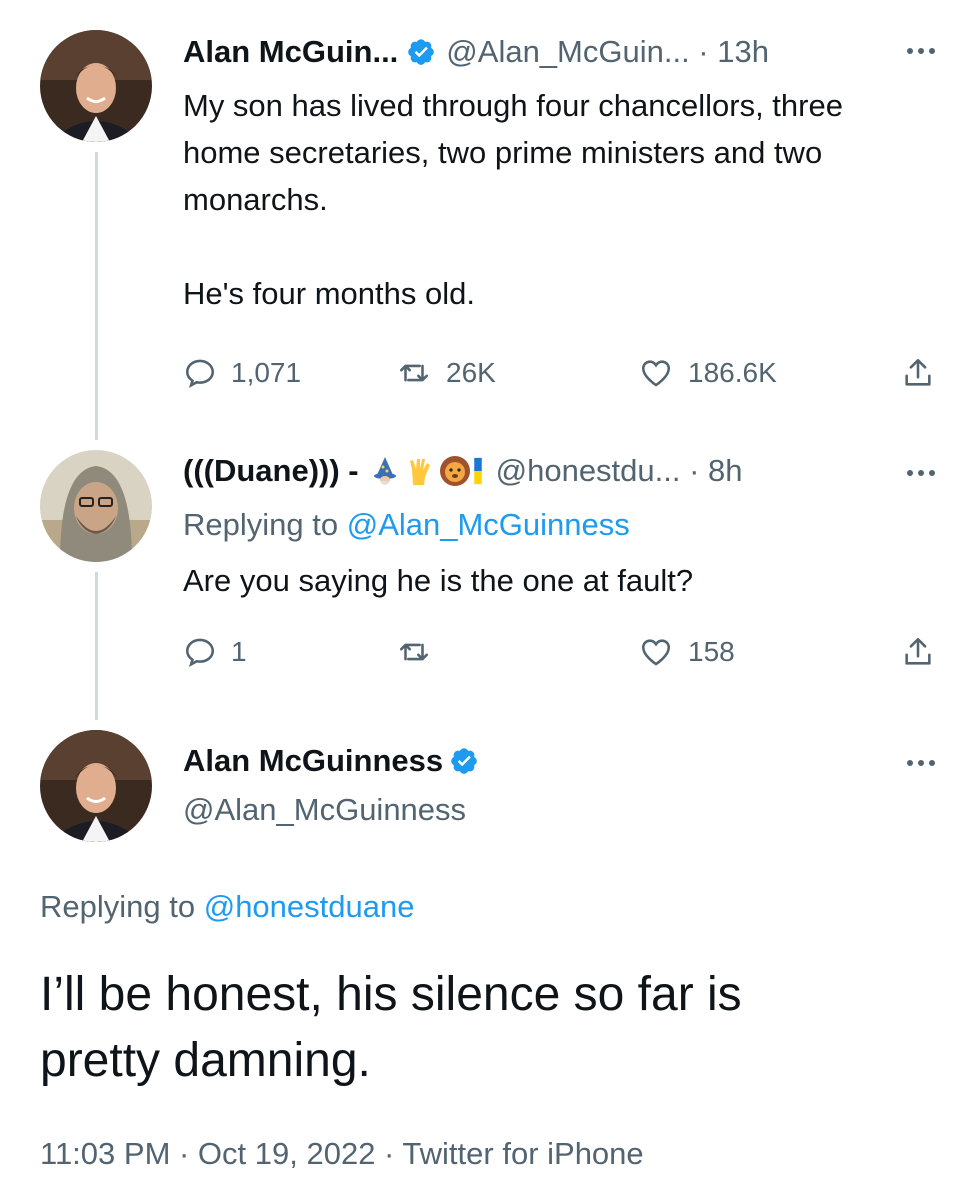 This screenshot has width=975, height=1200. What do you see at coordinates (239, 651) in the screenshot?
I see `reply-count: 1` at bounding box center [239, 651].